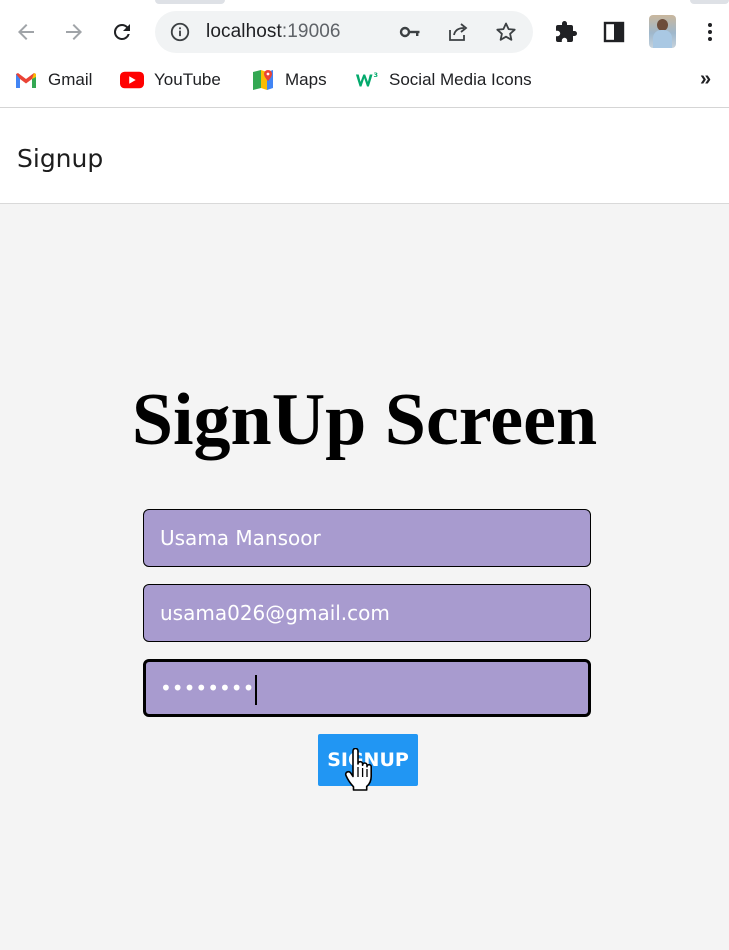 The width and height of the screenshot is (729, 950). Describe the element at coordinates (506, 32) in the screenshot. I see `star-icon` at that location.